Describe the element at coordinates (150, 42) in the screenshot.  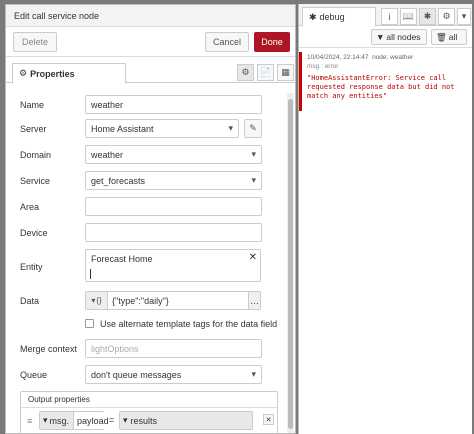
I see `dialog-toolbar: Delete Cancel Done` at that location.